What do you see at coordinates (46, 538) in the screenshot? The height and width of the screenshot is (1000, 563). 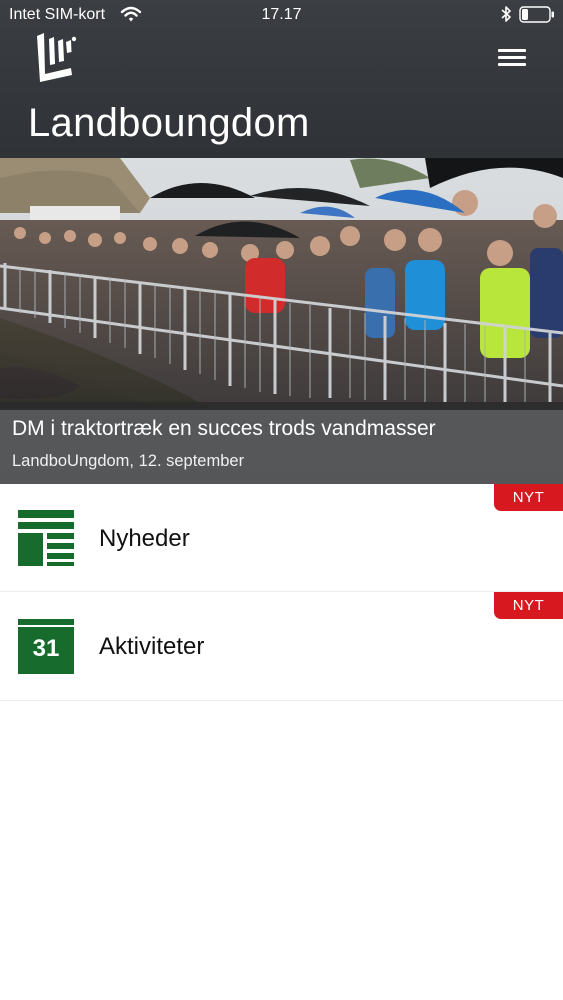 I see `news-icon` at bounding box center [46, 538].